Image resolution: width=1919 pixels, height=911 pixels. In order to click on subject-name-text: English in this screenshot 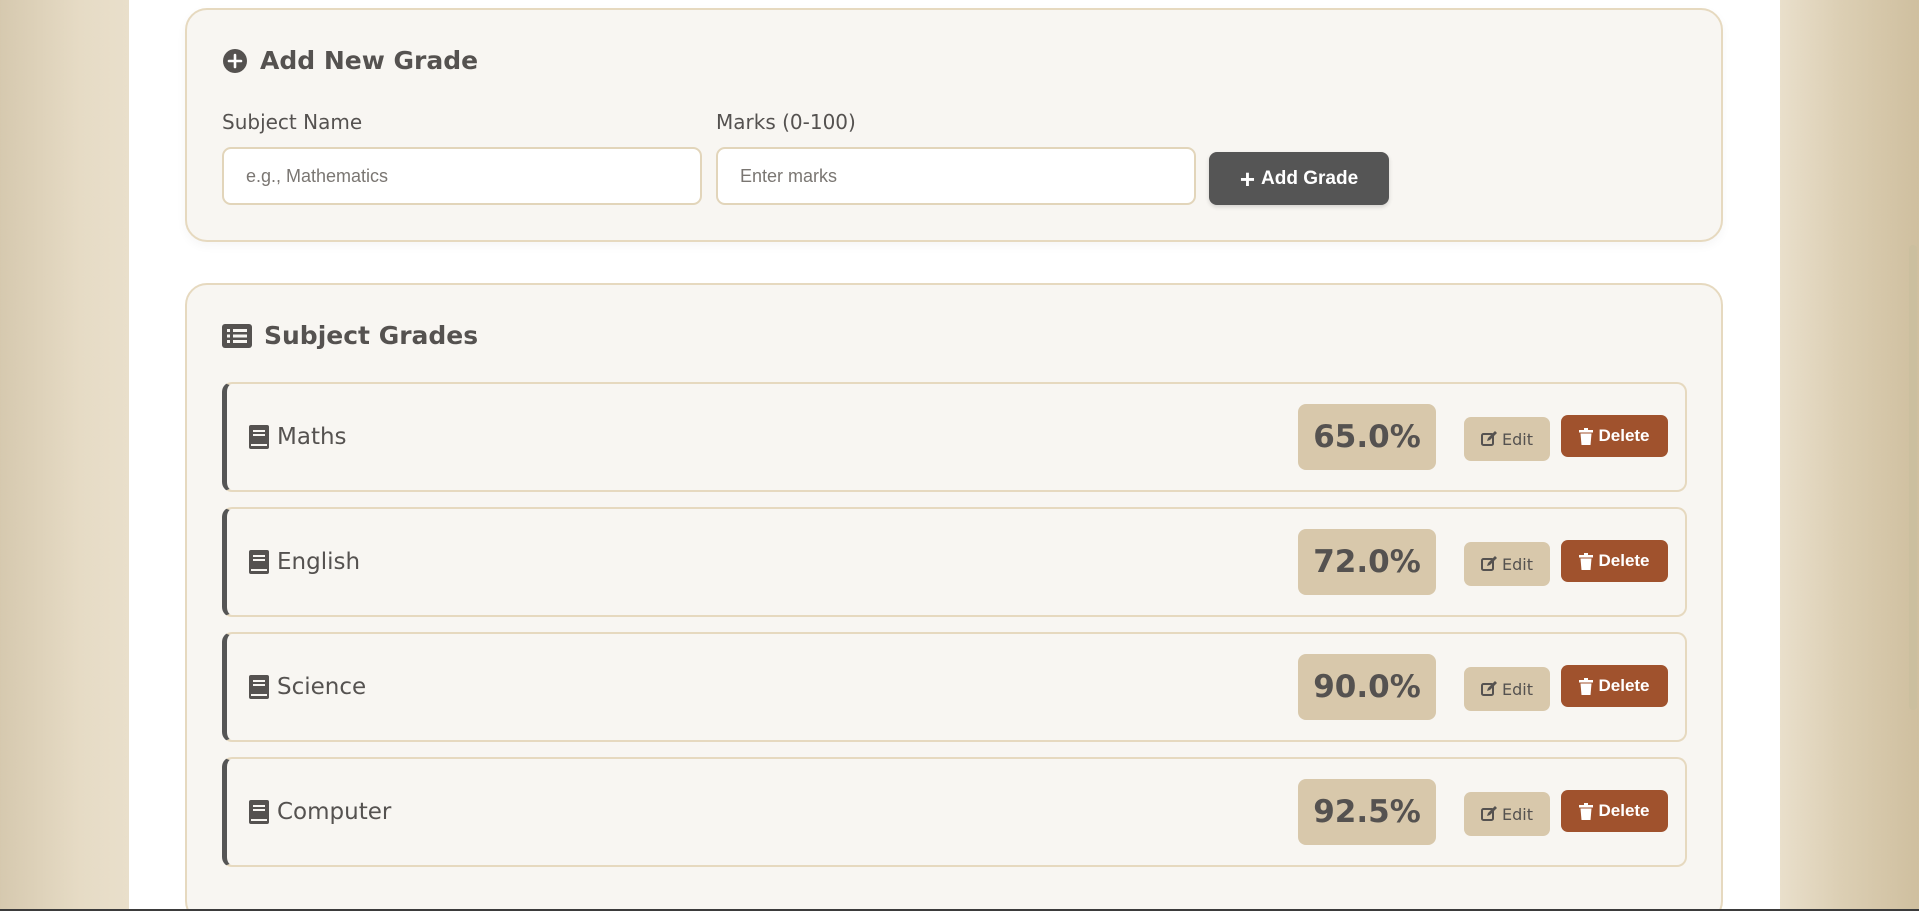, I will do `click(319, 562)`.